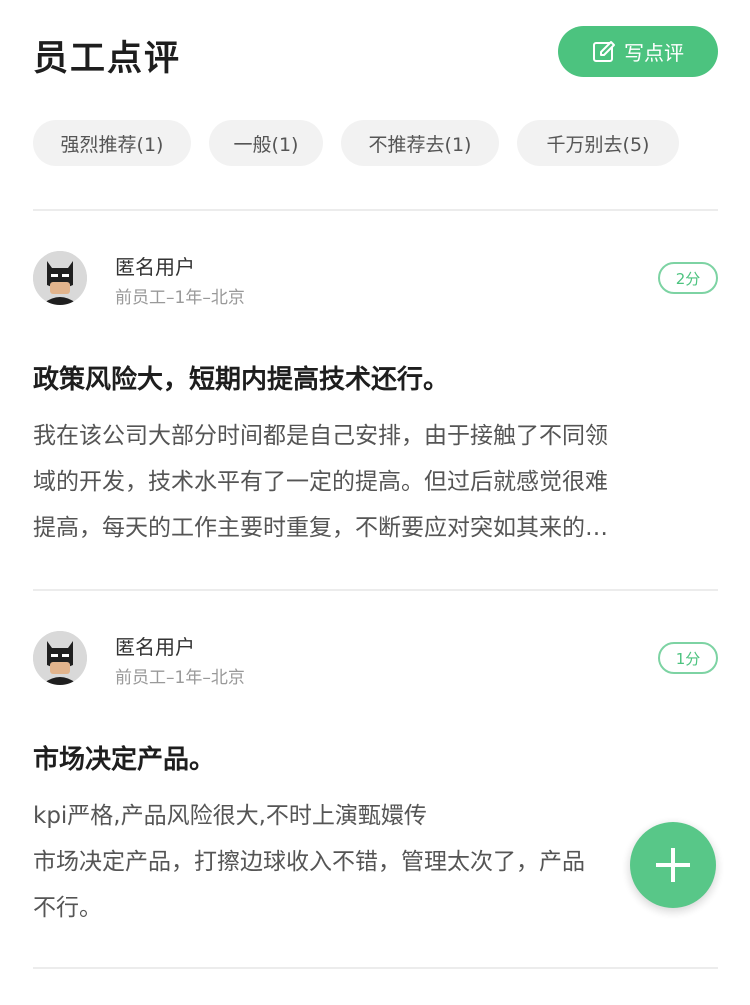 The image size is (750, 1005). I want to click on filter-chip-average: 一般(1), so click(266, 143).